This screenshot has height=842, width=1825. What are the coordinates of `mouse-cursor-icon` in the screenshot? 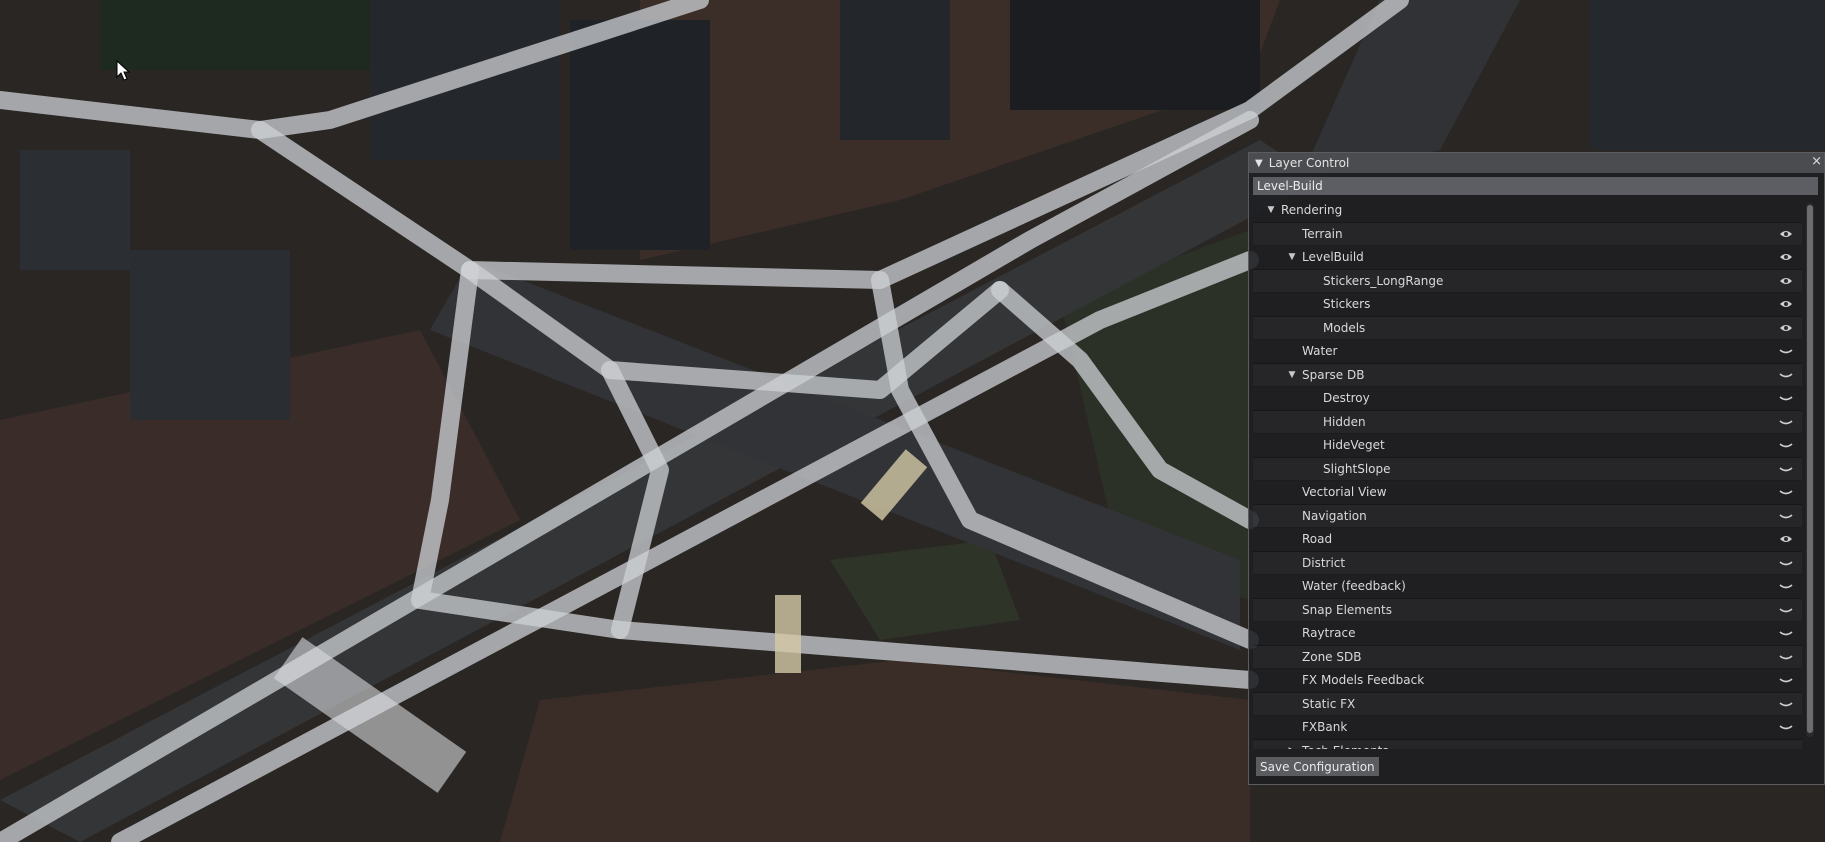 It's located at (123, 70).